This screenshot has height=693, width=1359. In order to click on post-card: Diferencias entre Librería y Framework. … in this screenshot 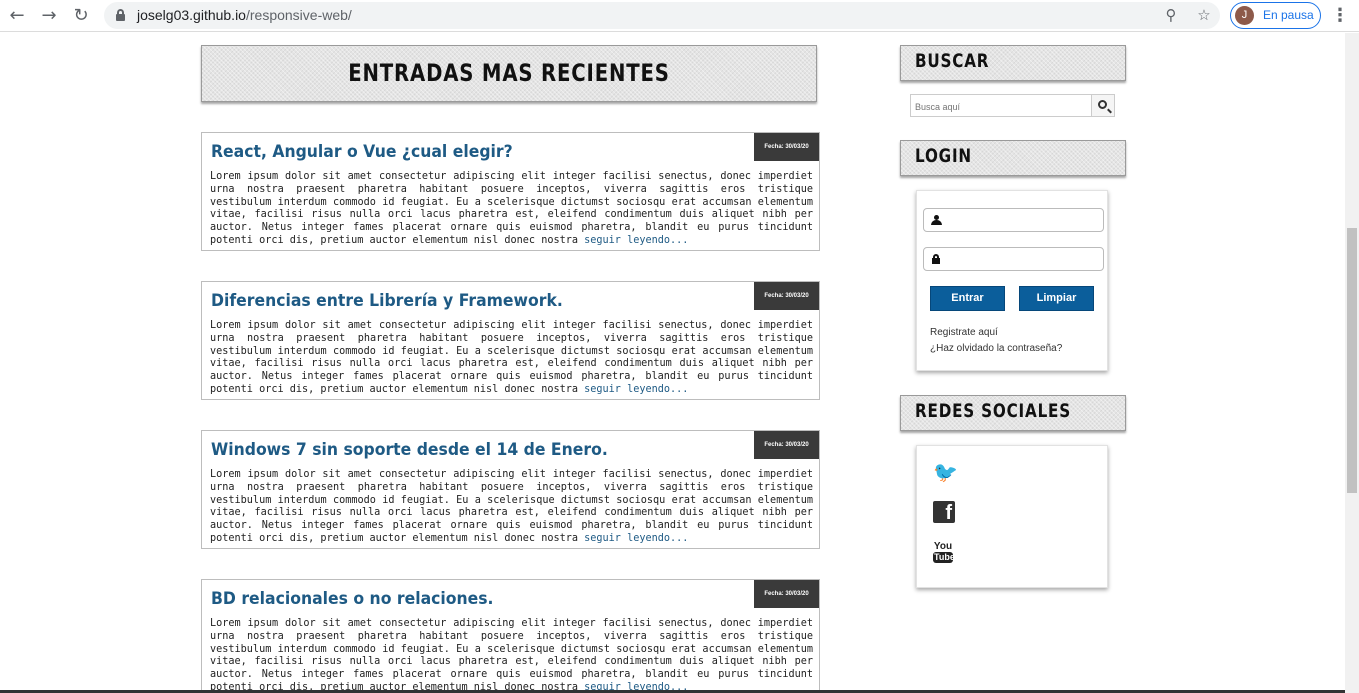, I will do `click(510, 340)`.